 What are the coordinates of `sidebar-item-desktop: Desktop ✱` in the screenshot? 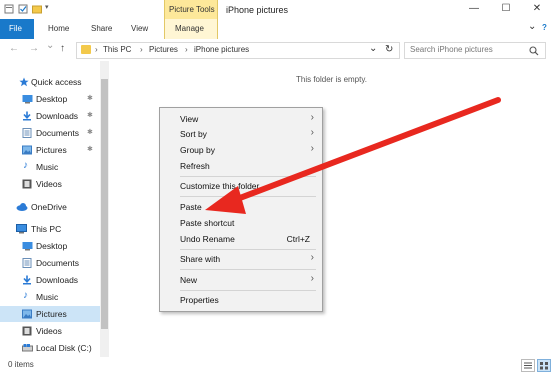 It's located at (50, 99).